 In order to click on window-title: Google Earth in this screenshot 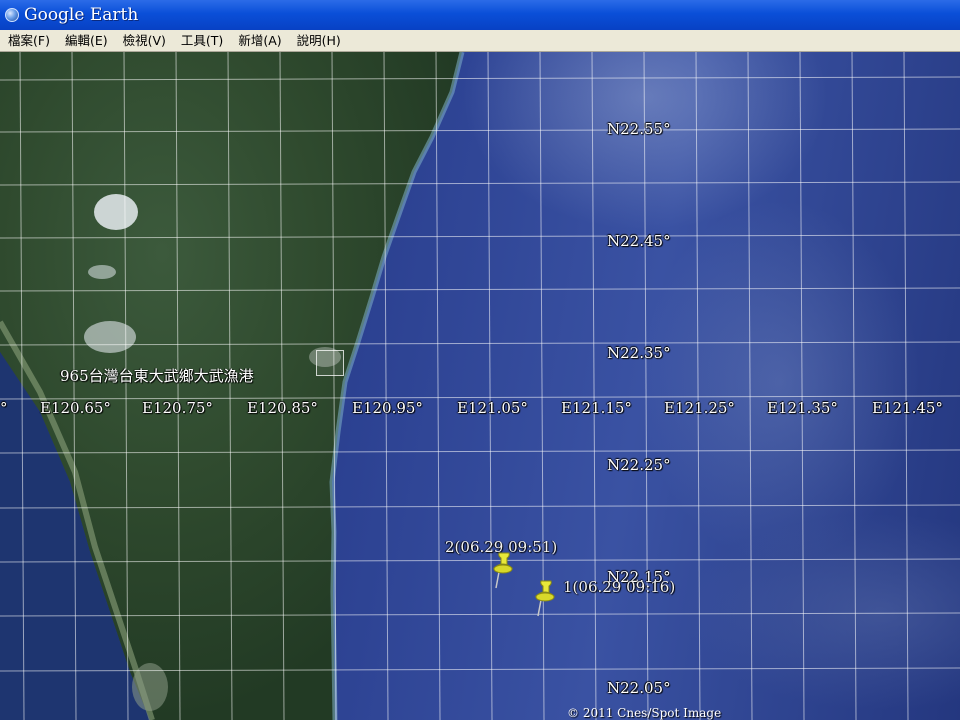, I will do `click(81, 15)`.